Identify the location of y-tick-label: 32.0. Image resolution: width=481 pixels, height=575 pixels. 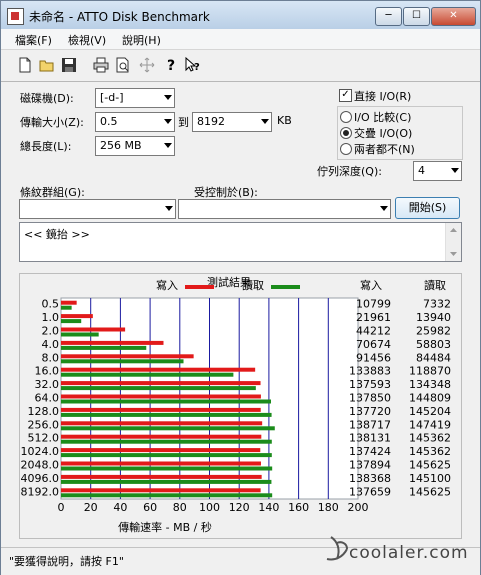
(47, 384).